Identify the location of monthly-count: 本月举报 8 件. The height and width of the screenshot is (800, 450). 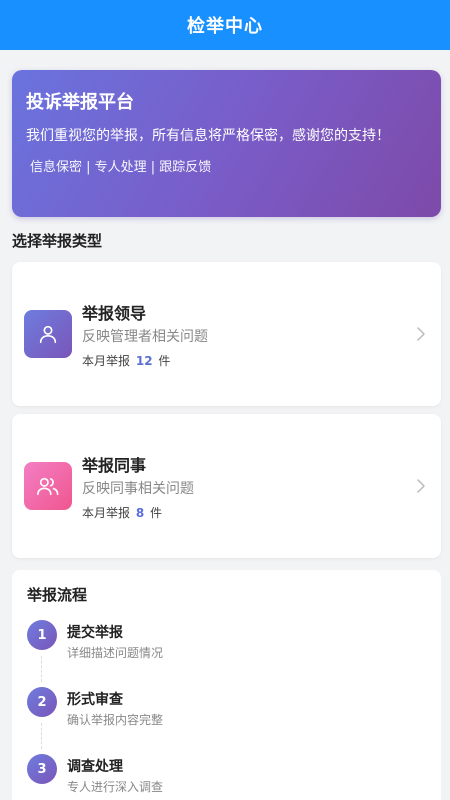
(122, 512).